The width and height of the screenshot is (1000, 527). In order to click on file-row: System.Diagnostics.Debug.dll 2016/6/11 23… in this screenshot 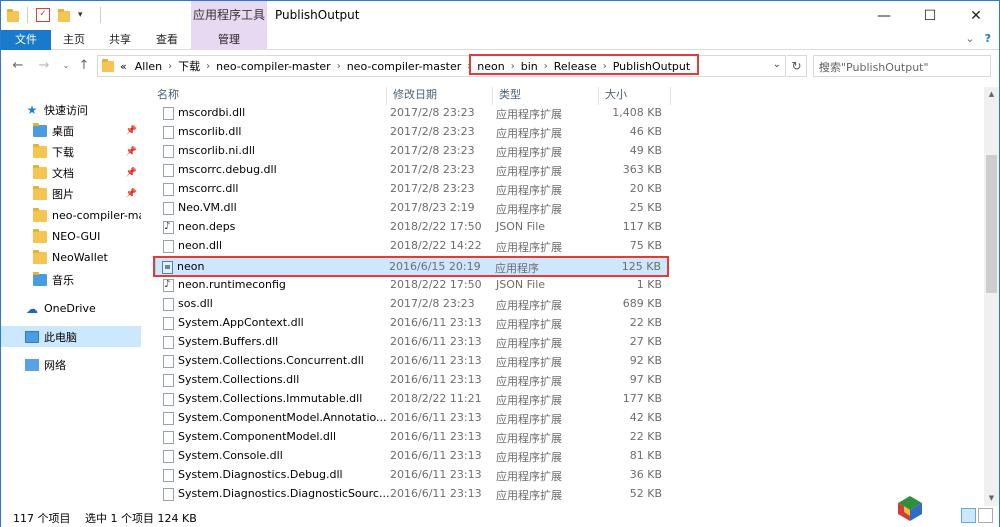, I will do `click(413, 475)`.